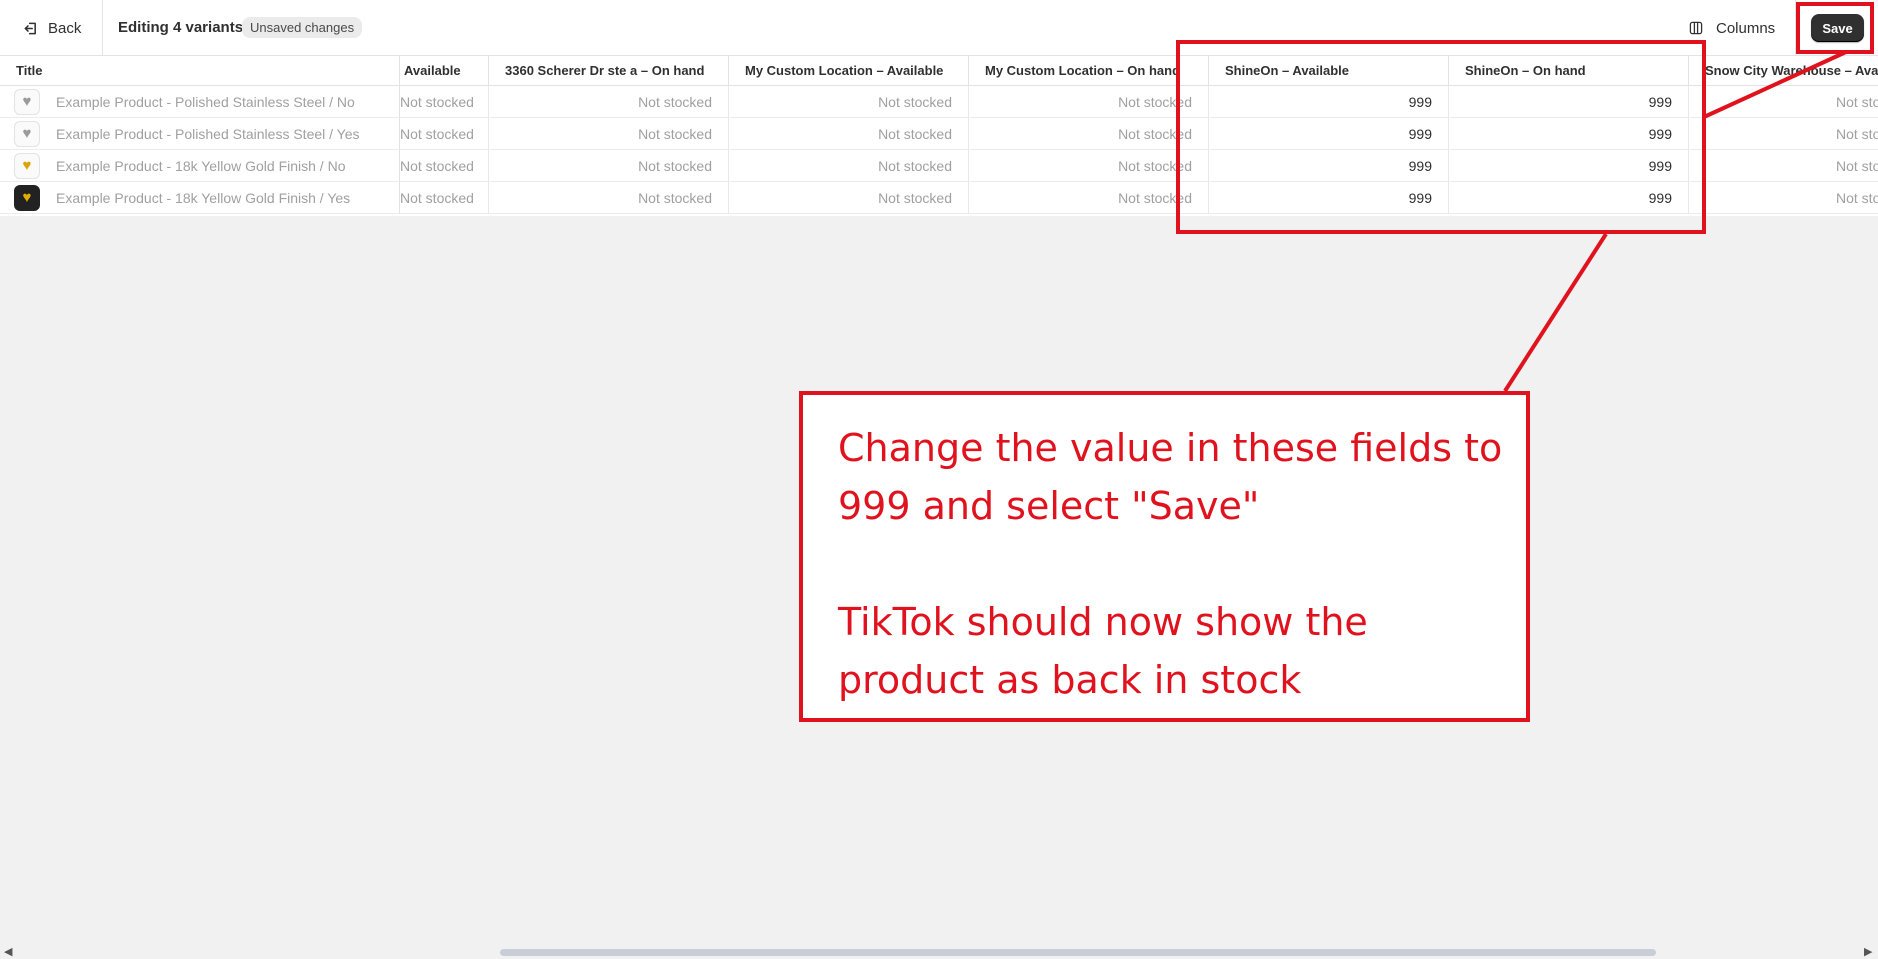 The height and width of the screenshot is (959, 1878). Describe the element at coordinates (1868, 951) in the screenshot. I see `scroll-right-icon: ▶` at that location.